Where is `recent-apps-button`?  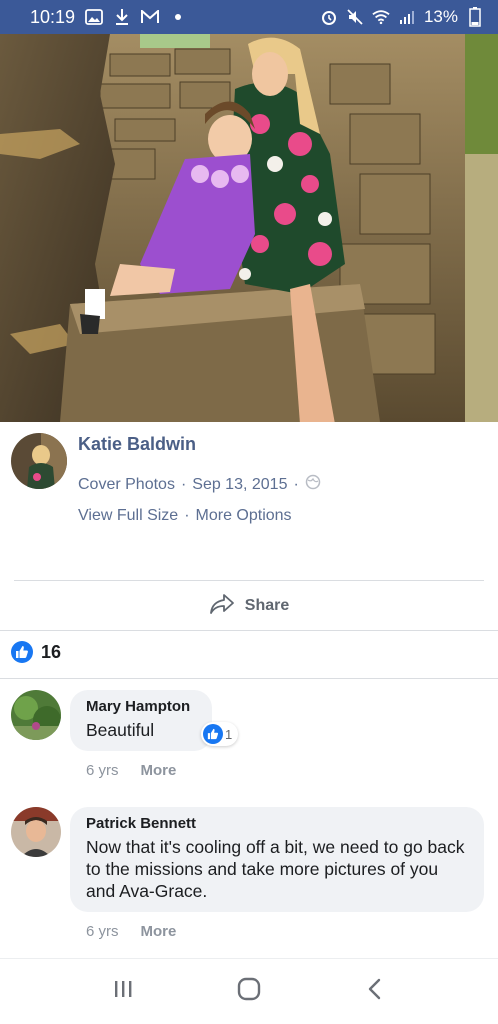
recent-apps-button is located at coordinates (123, 992).